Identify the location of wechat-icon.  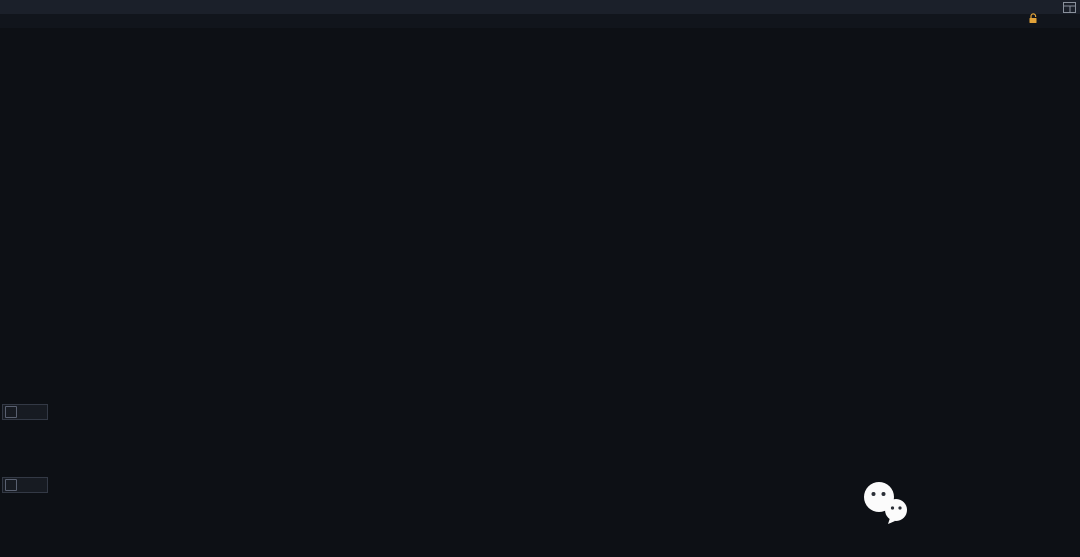
(886, 506).